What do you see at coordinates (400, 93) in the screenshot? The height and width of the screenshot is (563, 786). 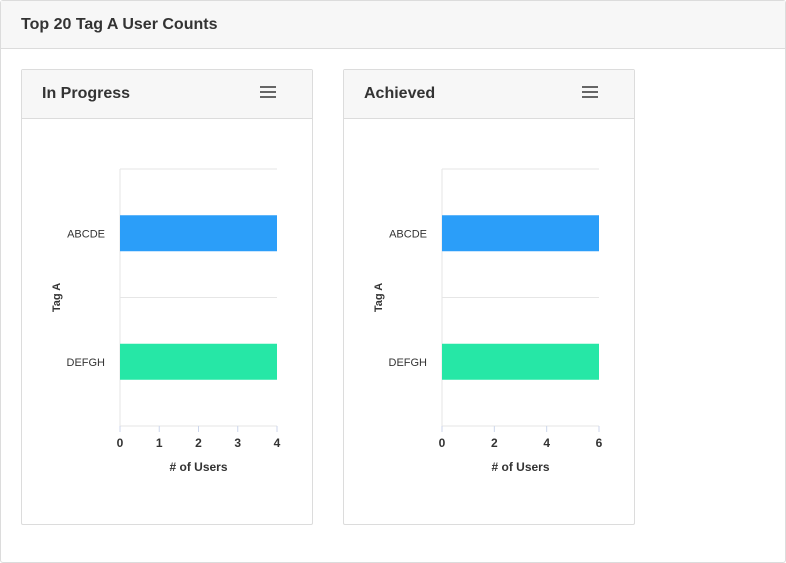 I see `achieved-panel-title: Achieved` at bounding box center [400, 93].